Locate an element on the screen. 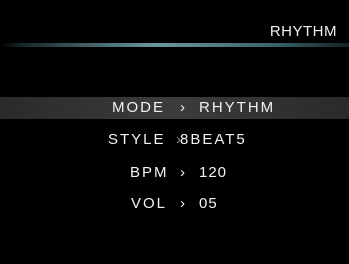 The width and height of the screenshot is (349, 264). menu-item-label: MODE is located at coordinates (138, 107).